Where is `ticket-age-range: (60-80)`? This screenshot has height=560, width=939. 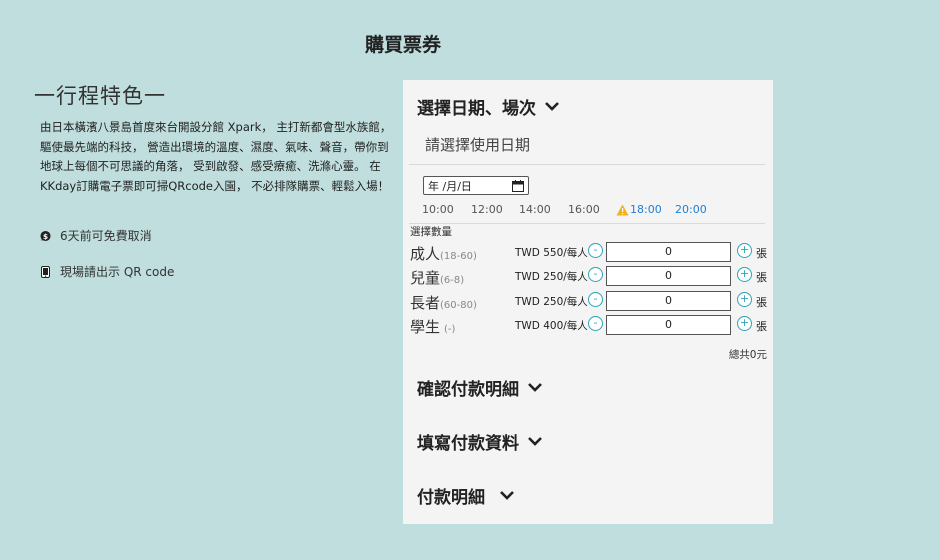
ticket-age-range: (60-80) is located at coordinates (458, 305).